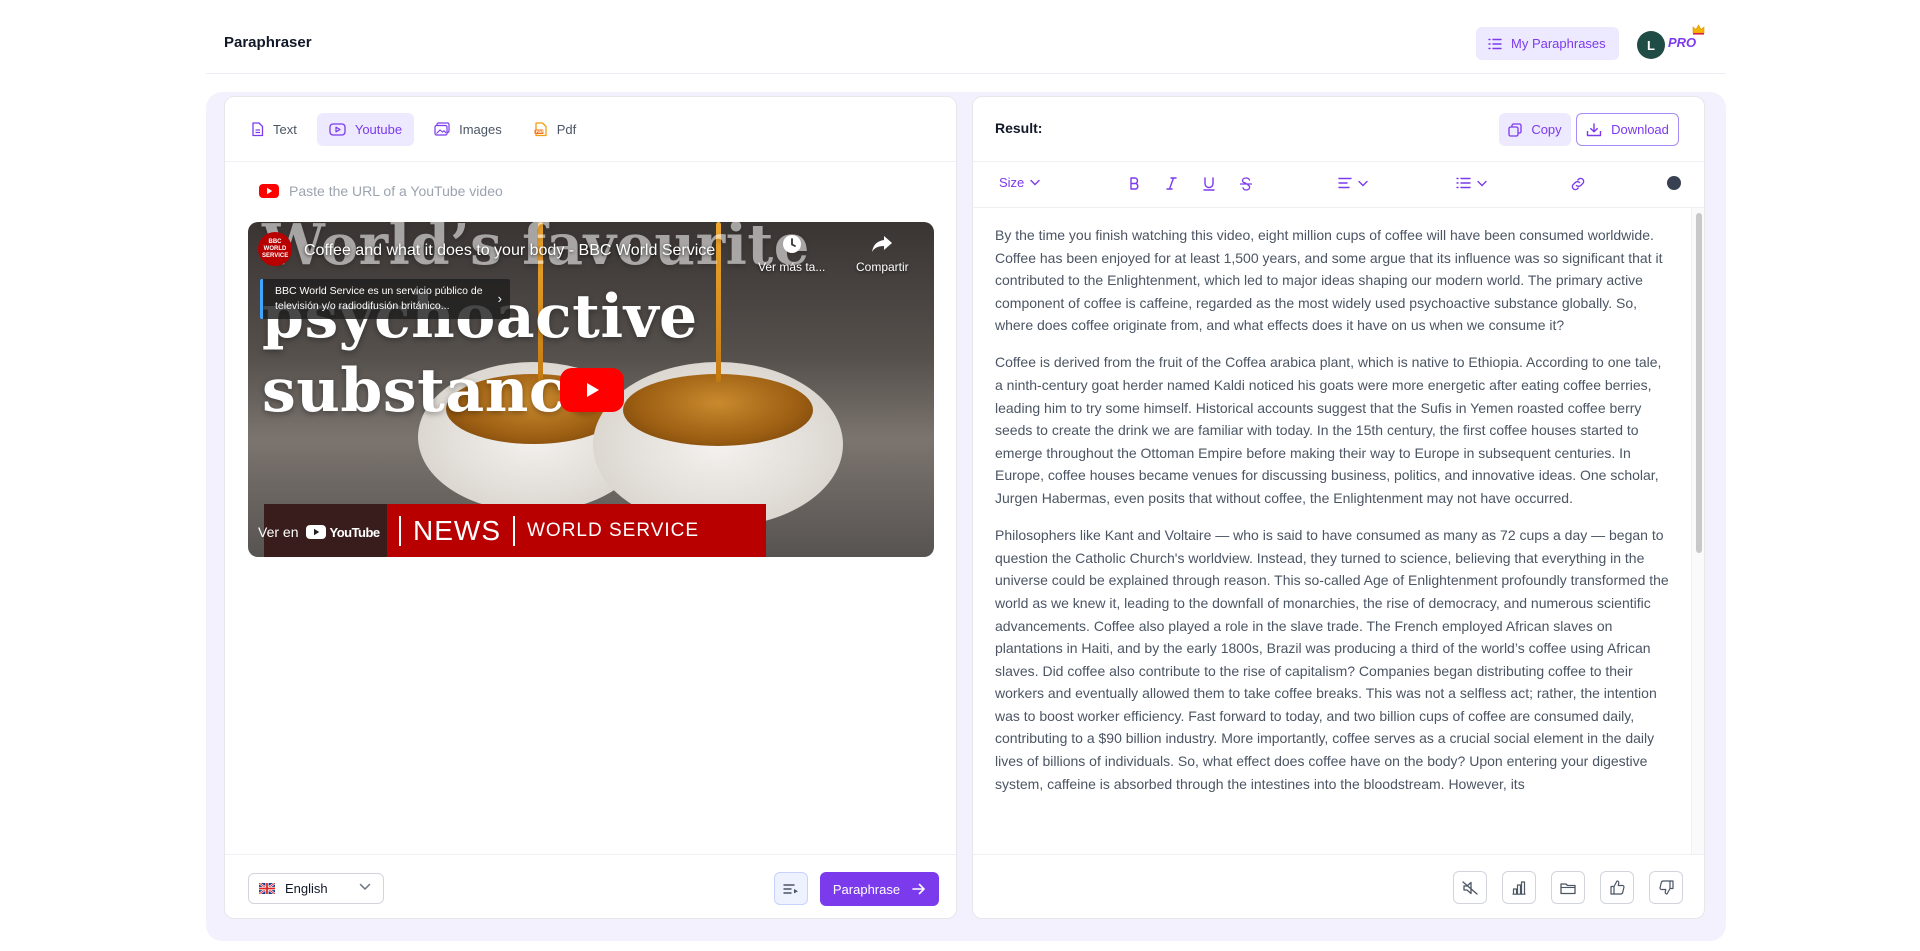 Image resolution: width=1920 pixels, height=951 pixels. What do you see at coordinates (1338, 886) in the screenshot?
I see `result-footer` at bounding box center [1338, 886].